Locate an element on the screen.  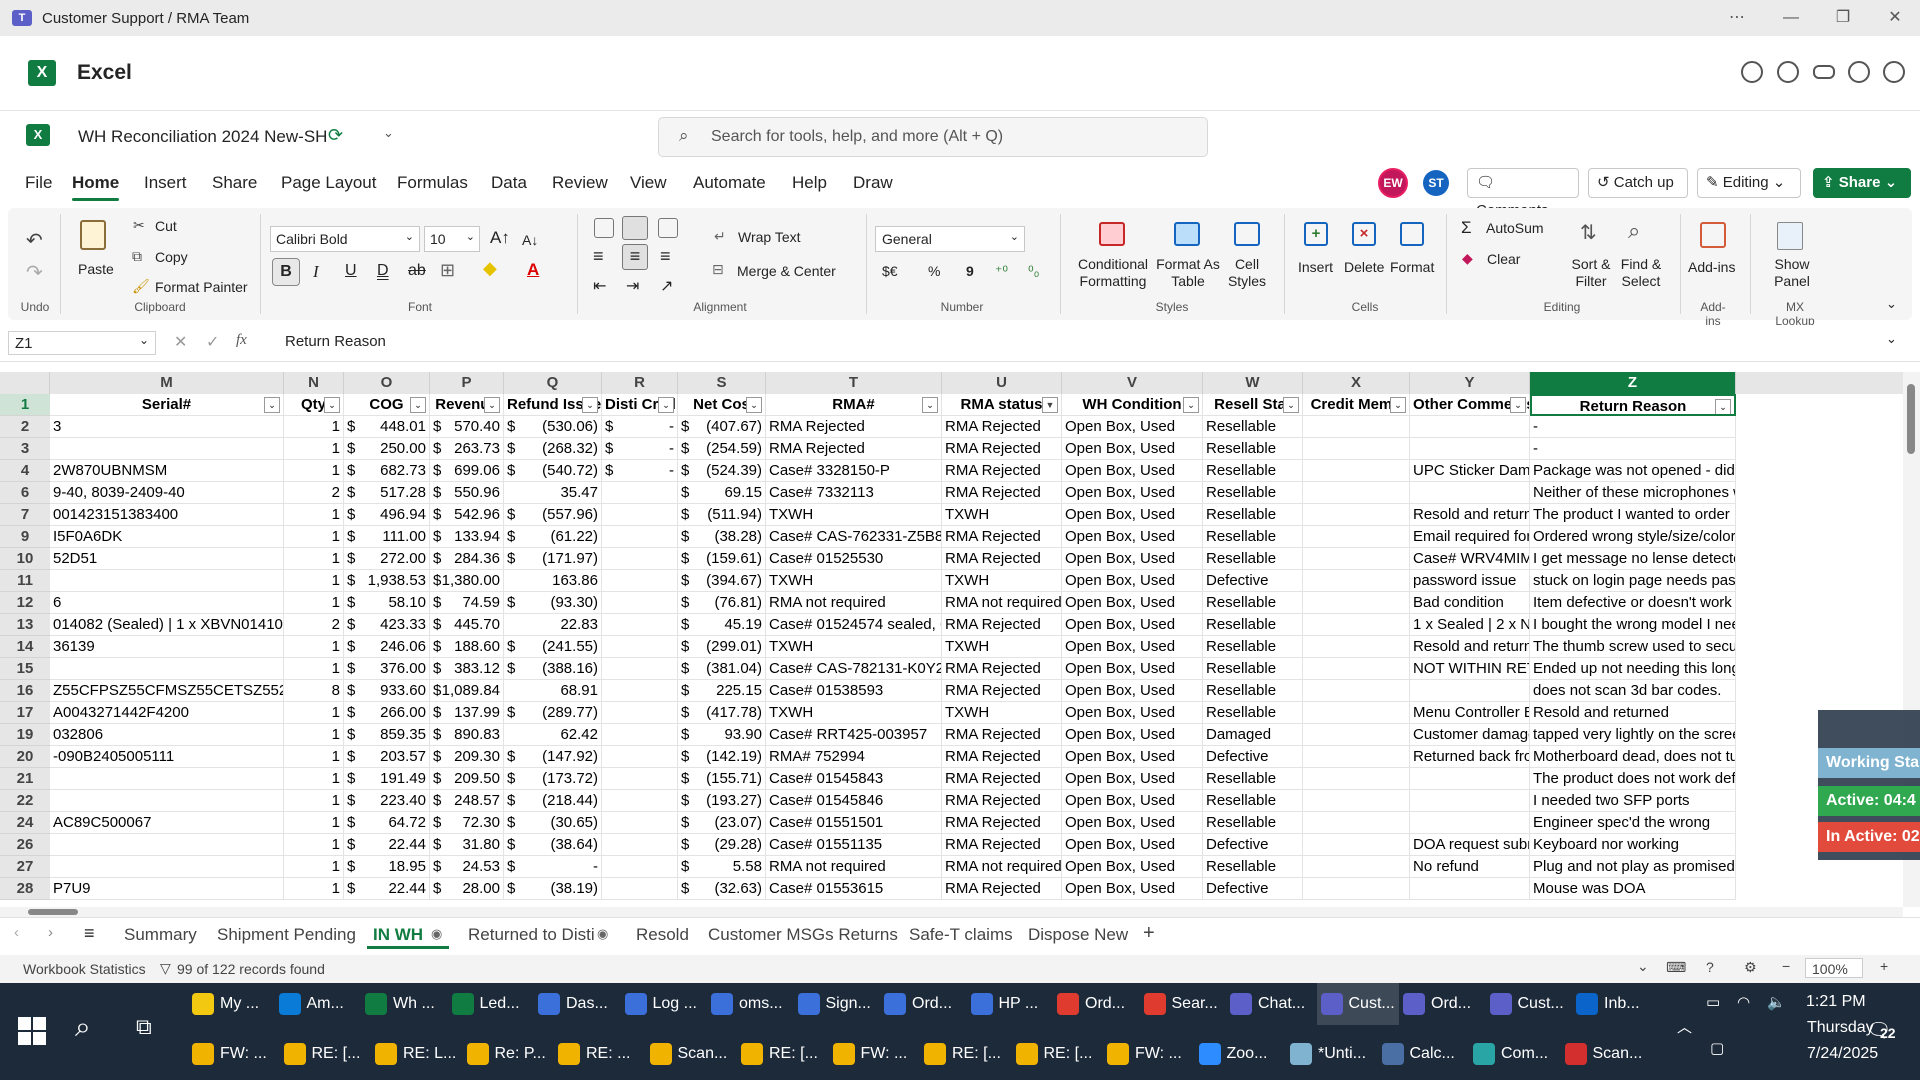
find-select-button: Find & Select is located at coordinates (1641, 273).